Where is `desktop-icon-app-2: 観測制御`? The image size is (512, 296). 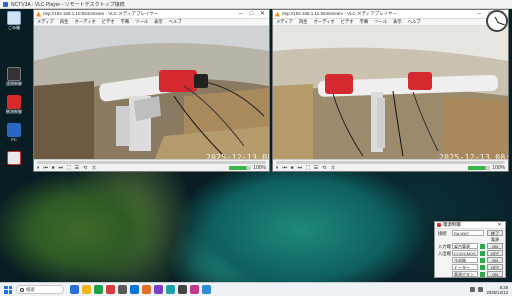
desktop-icon-app-2: 観測制御 is located at coordinates (14, 107).